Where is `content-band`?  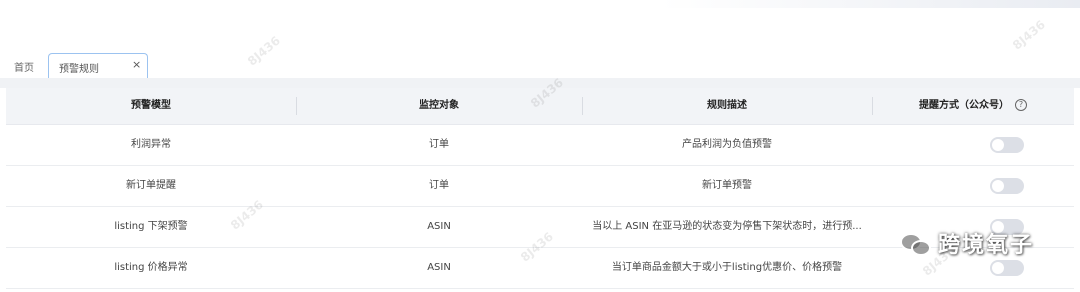 content-band is located at coordinates (540, 83).